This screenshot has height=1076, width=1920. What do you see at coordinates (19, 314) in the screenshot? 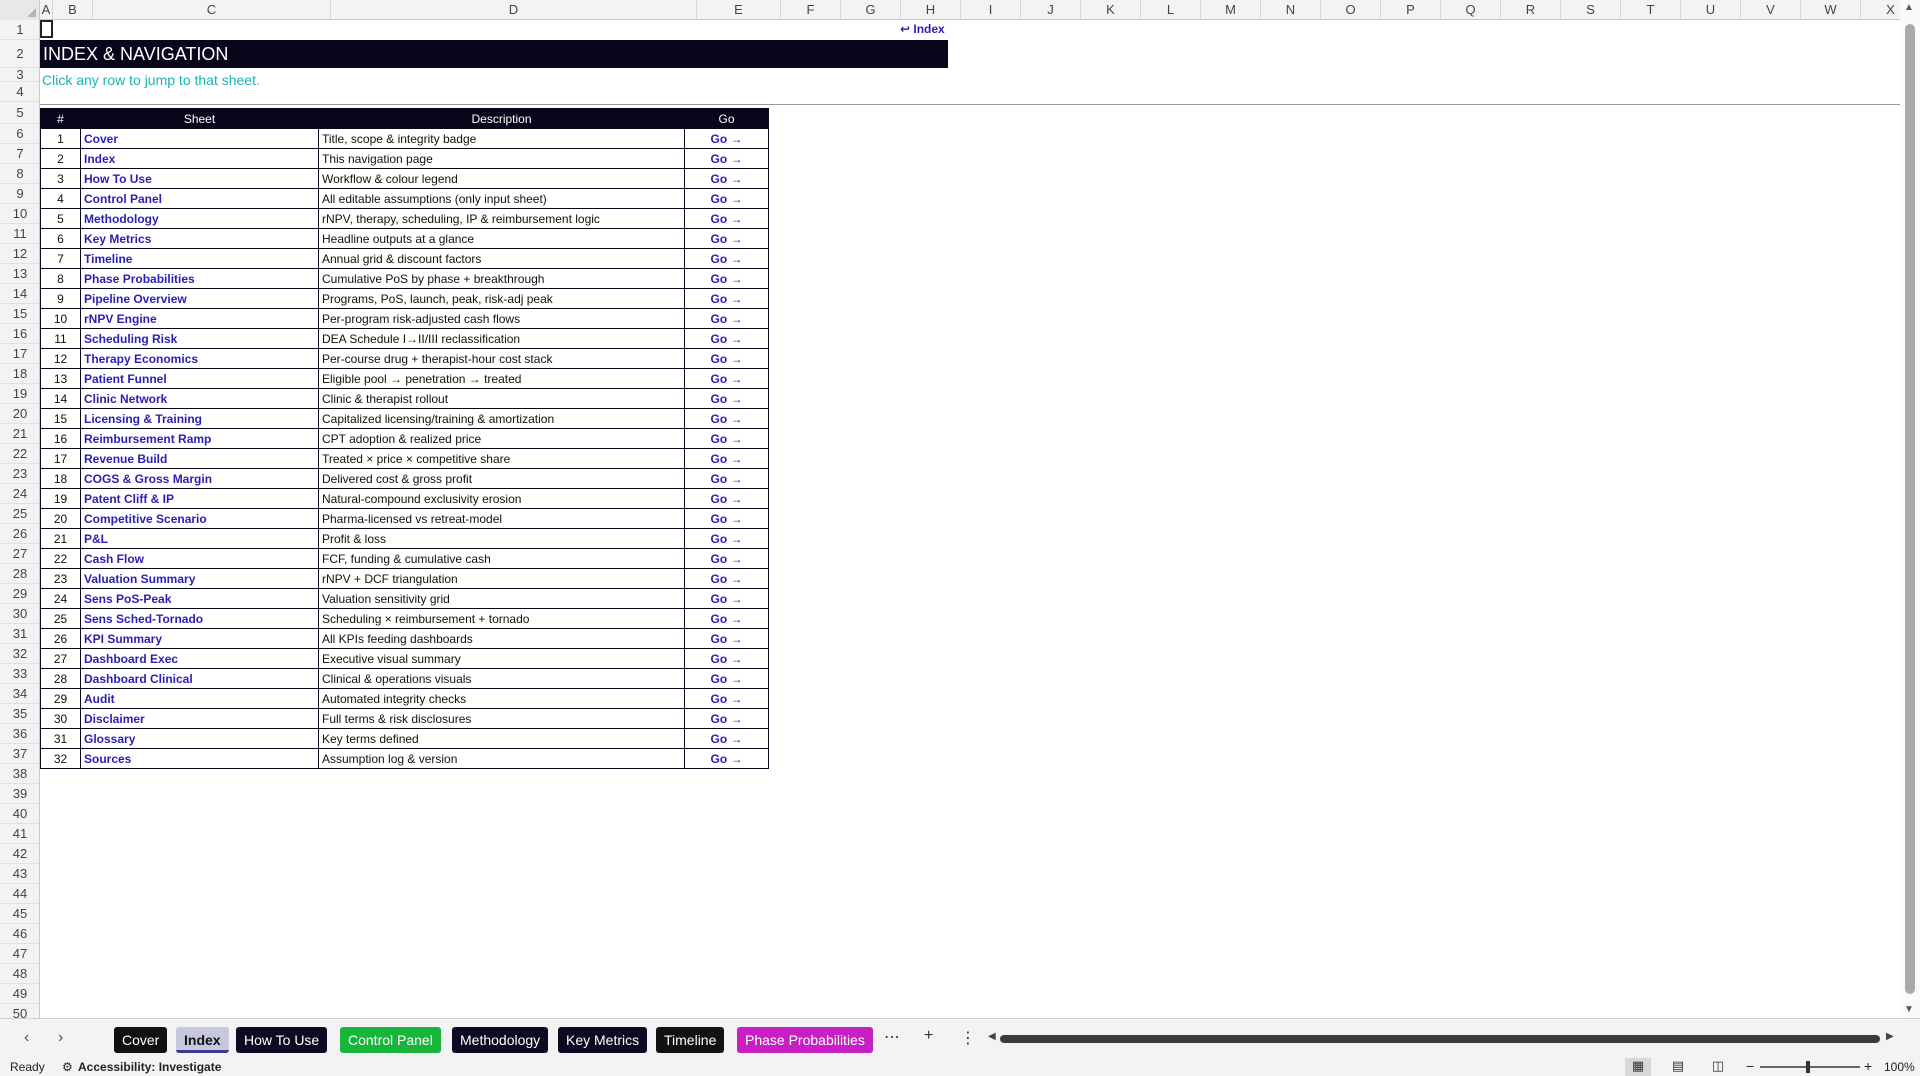
I see `row-header: 15` at bounding box center [19, 314].